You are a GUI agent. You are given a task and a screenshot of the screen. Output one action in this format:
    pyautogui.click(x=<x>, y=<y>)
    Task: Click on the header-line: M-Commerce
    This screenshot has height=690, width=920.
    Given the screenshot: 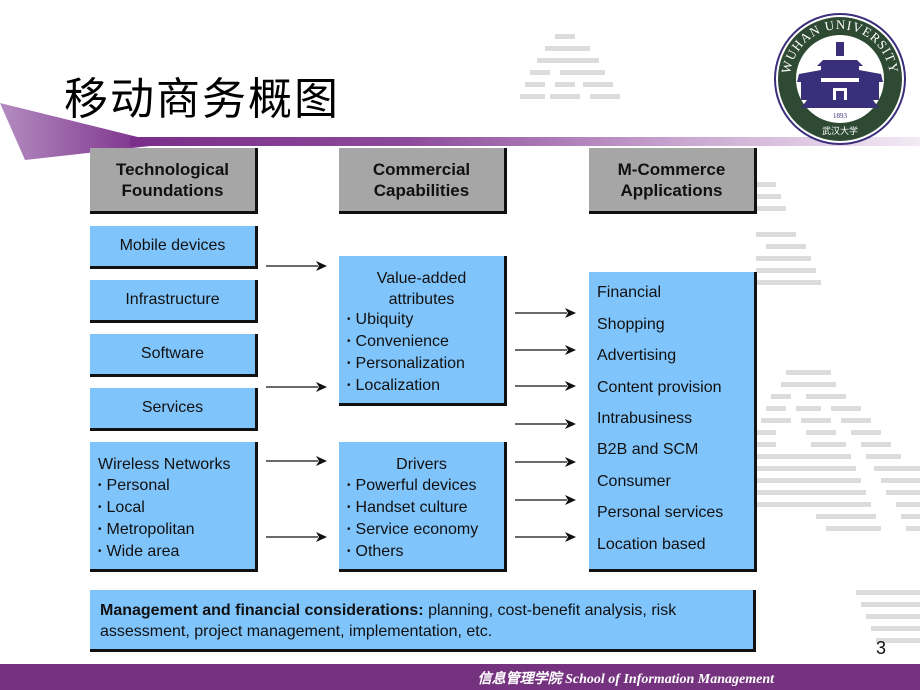 What is the action you would take?
    pyautogui.click(x=671, y=169)
    